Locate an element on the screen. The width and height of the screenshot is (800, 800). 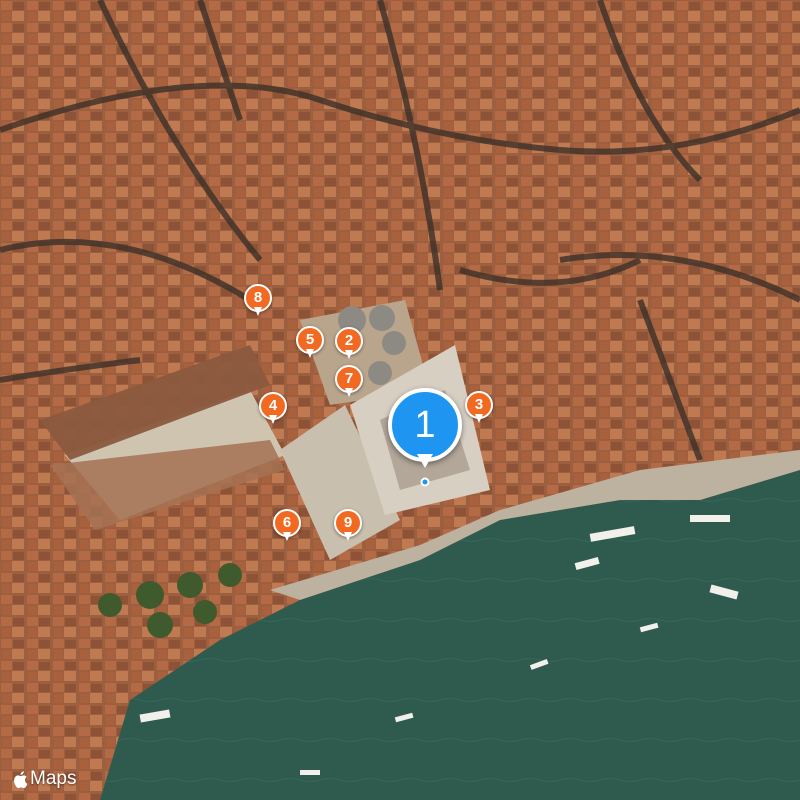
apple-logo-icon is located at coordinates (21, 779).